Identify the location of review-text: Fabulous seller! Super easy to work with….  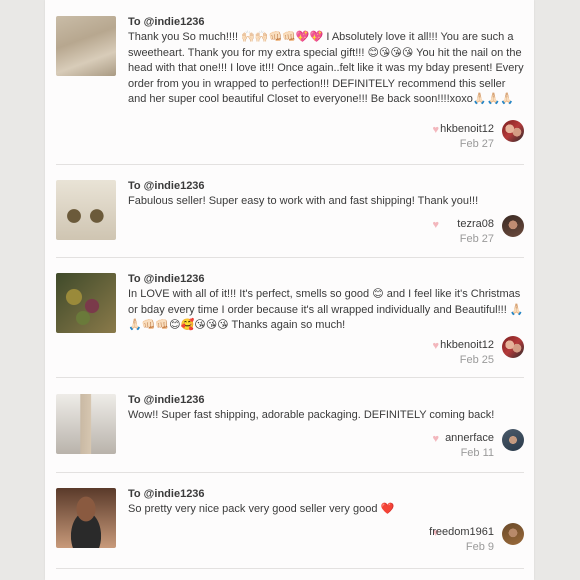
(303, 201).